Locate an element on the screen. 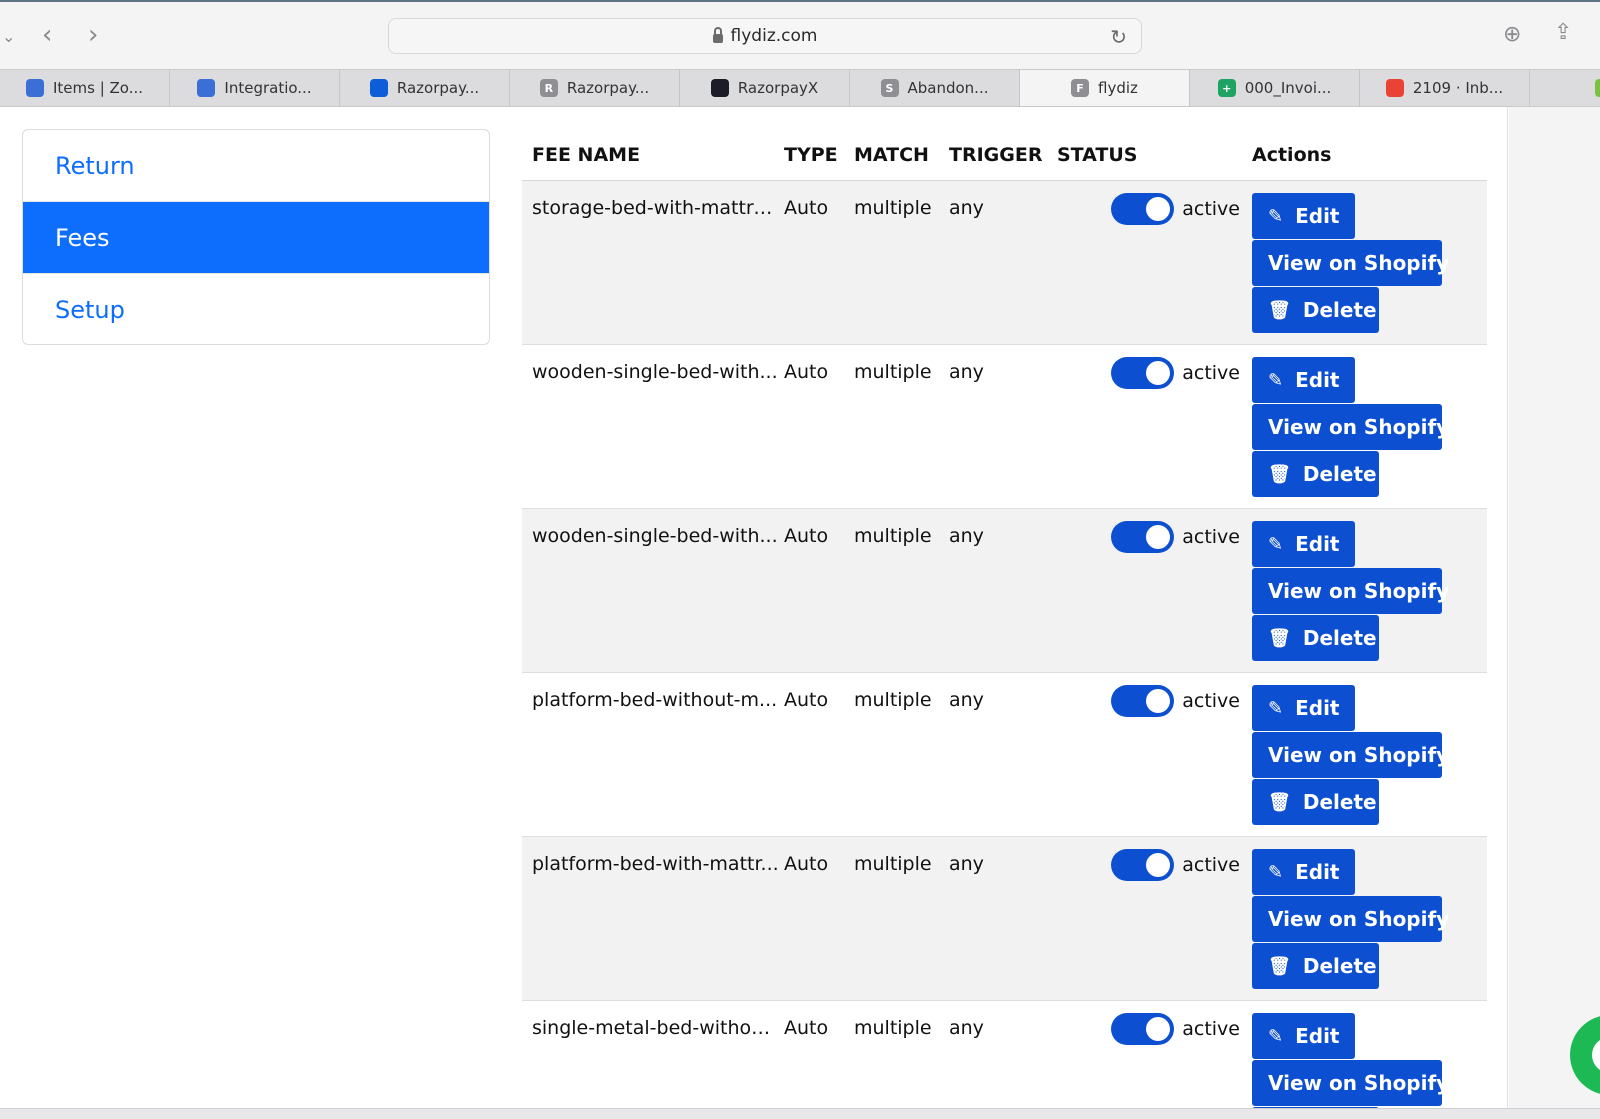 Image resolution: width=1600 pixels, height=1119 pixels. browser-tab: Fflydiz is located at coordinates (1105, 88).